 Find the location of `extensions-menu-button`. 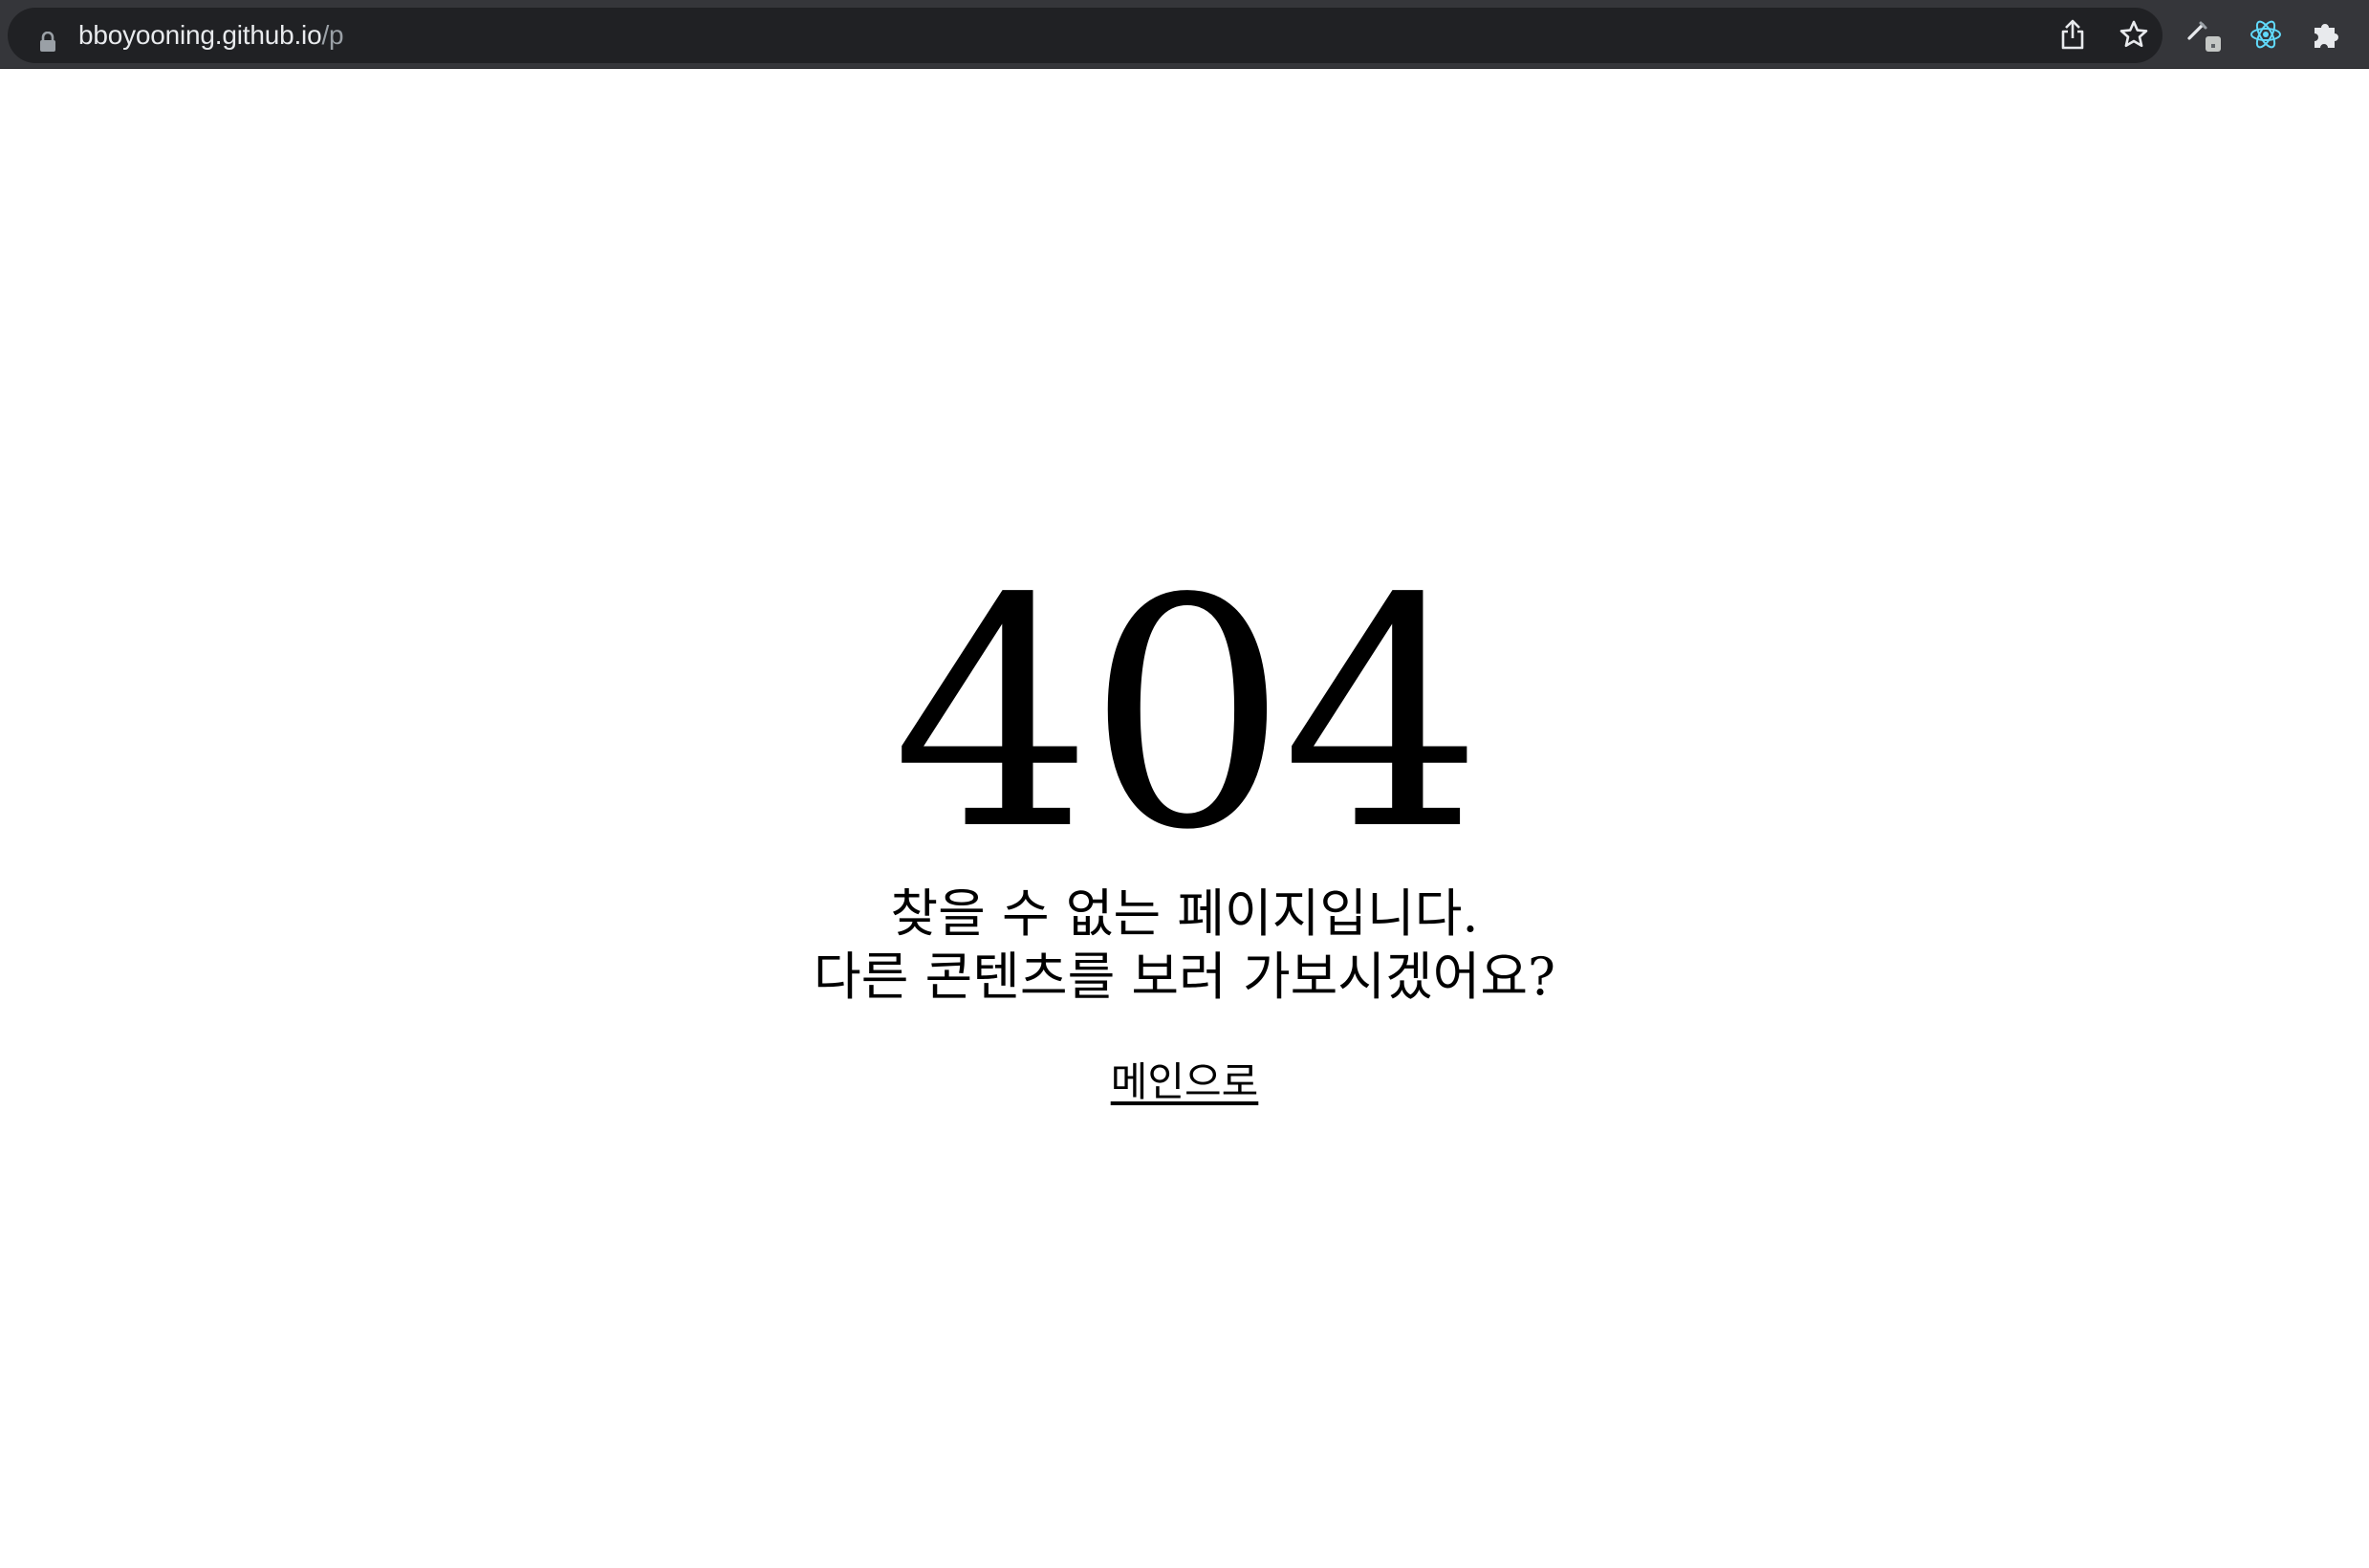

extensions-menu-button is located at coordinates (2327, 36).